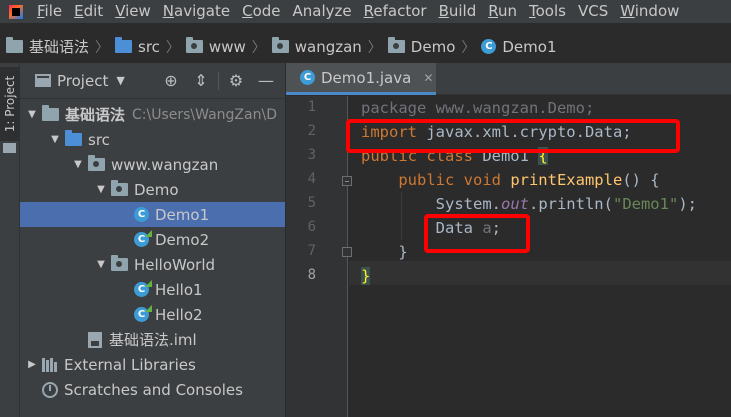 The image size is (731, 417). What do you see at coordinates (152, 339) in the screenshot?
I see `tree-item: 基础语法.iml` at bounding box center [152, 339].